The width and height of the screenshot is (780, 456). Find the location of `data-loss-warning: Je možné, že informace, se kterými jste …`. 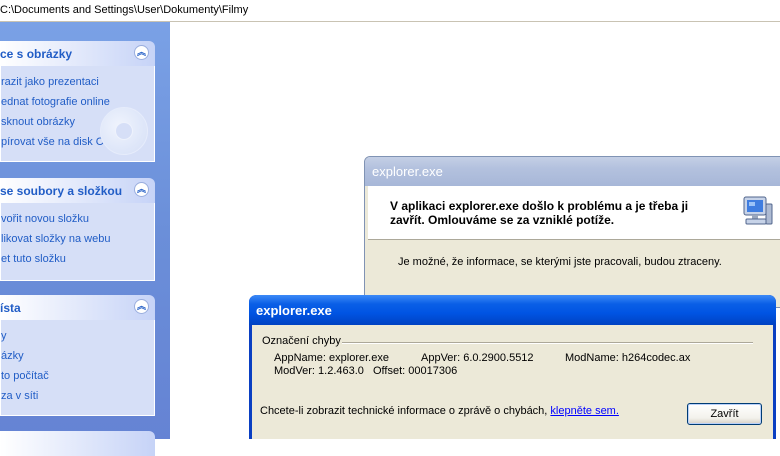

data-loss-warning: Je možné, že informace, se kterými jste … is located at coordinates (560, 262).